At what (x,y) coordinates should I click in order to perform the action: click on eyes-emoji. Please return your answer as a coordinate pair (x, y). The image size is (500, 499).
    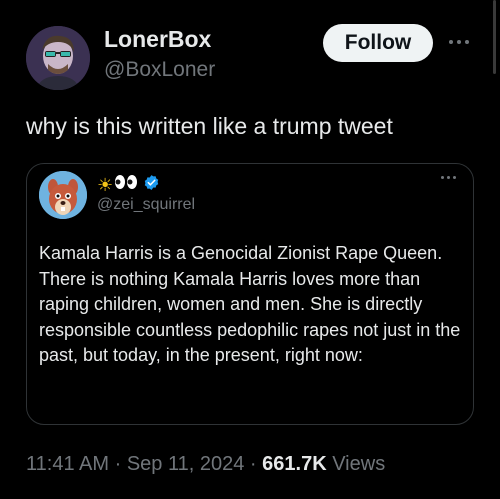
    Looking at the image, I should click on (126, 185).